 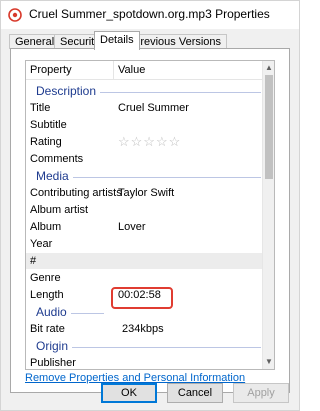 What do you see at coordinates (144, 244) in the screenshot?
I see `row-year: Year` at bounding box center [144, 244].